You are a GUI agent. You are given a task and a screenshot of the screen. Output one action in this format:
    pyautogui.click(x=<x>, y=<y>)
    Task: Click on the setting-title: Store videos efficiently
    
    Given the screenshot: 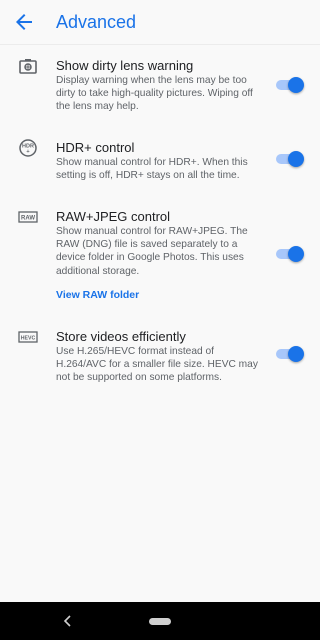 What is the action you would take?
    pyautogui.click(x=121, y=336)
    